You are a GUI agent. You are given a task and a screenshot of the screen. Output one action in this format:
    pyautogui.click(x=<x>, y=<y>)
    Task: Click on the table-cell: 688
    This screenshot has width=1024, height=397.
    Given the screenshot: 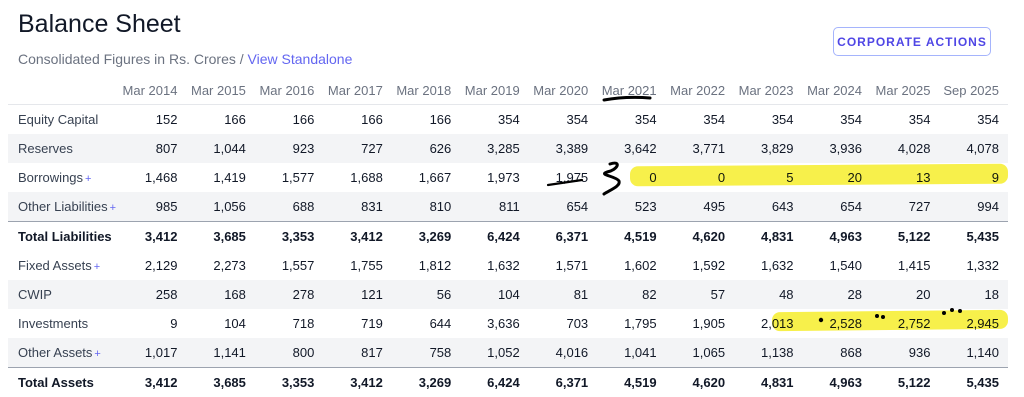 What is the action you would take?
    pyautogui.click(x=289, y=207)
    